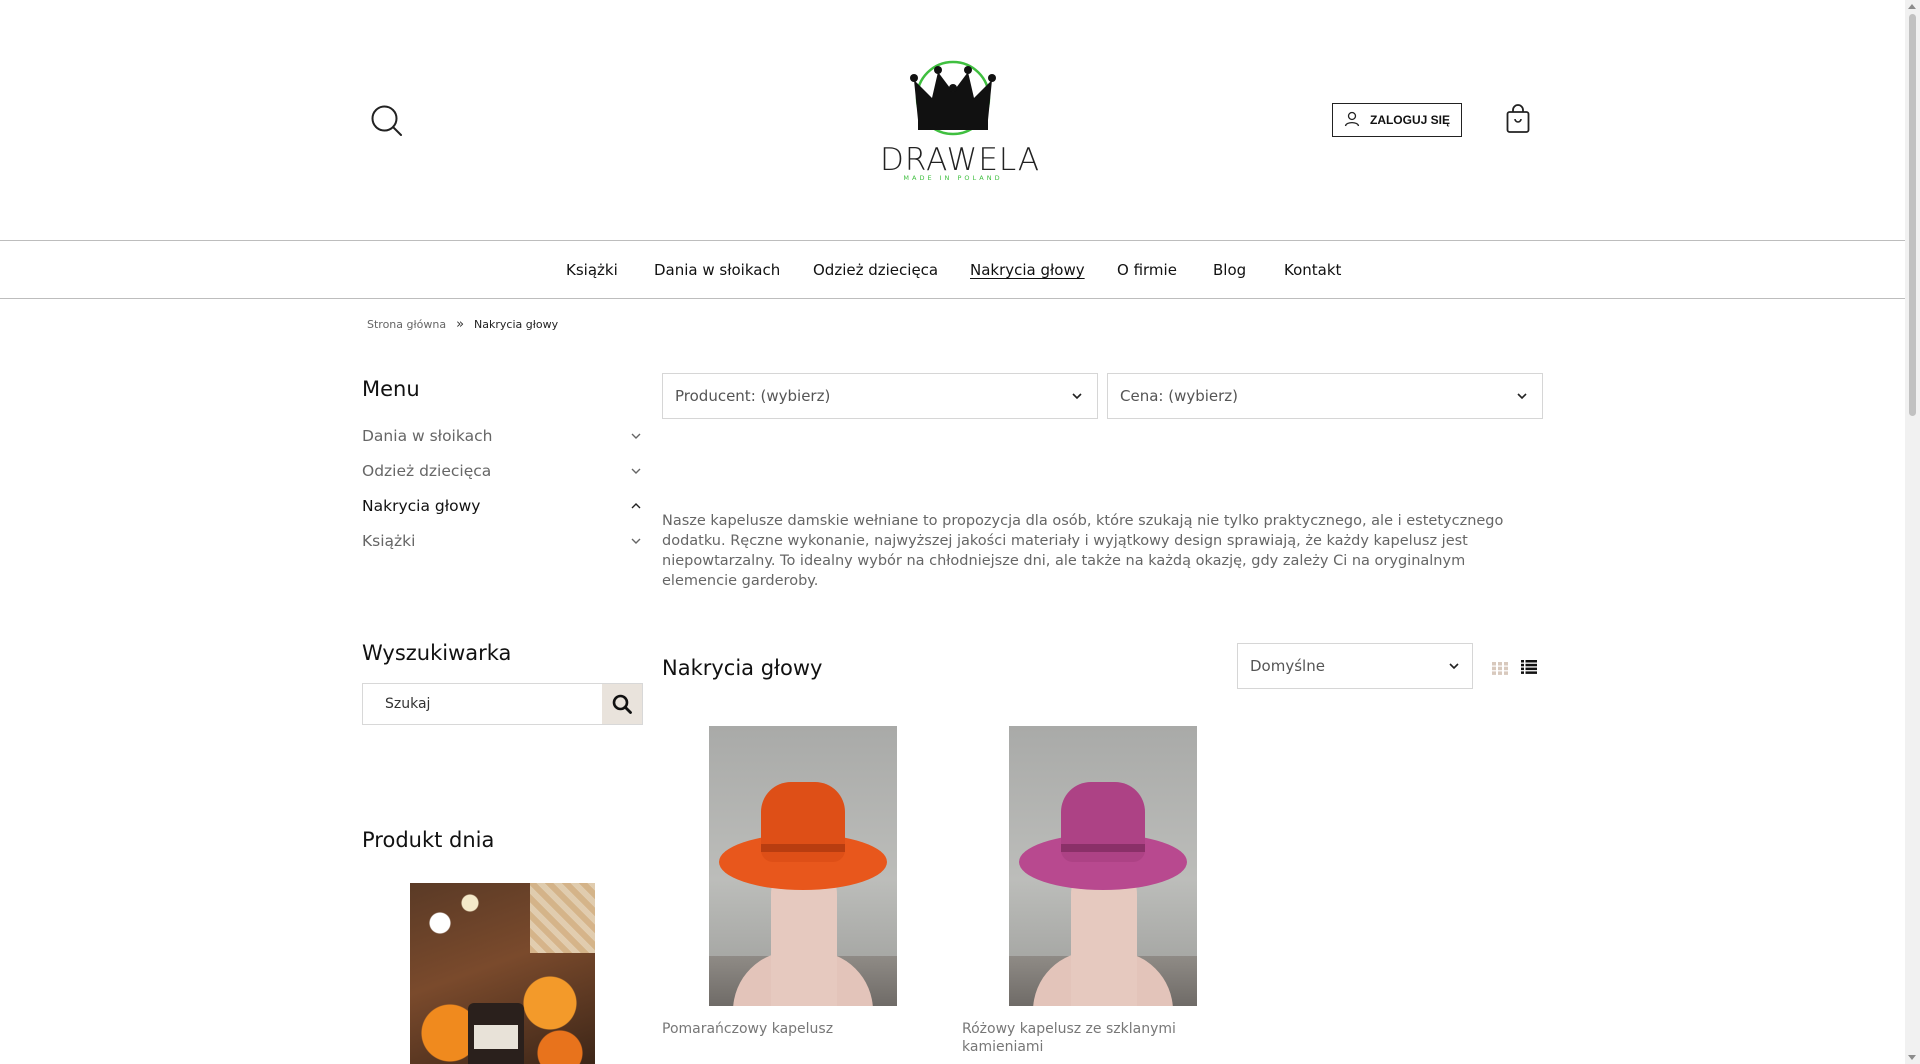 This screenshot has height=1064, width=1920. I want to click on sort-label: Domyślne, so click(1287, 666).